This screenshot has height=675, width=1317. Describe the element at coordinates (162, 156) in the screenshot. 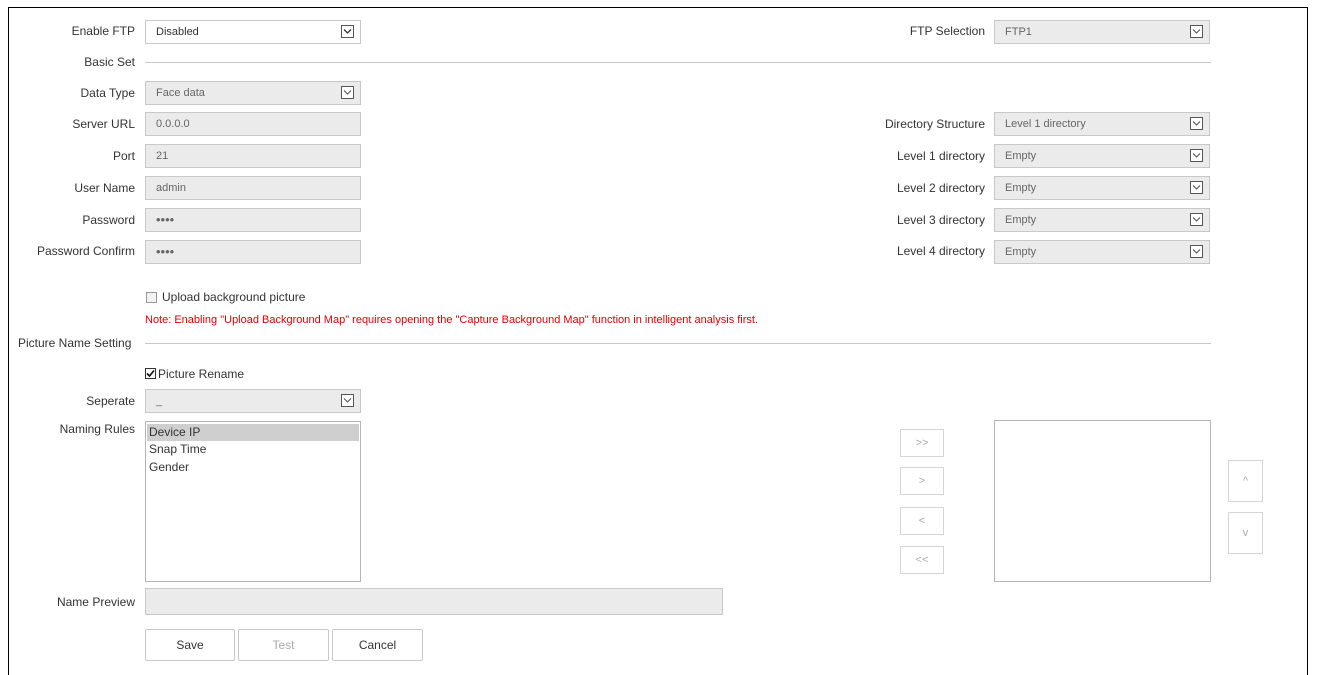

I see `port-value: 21` at that location.